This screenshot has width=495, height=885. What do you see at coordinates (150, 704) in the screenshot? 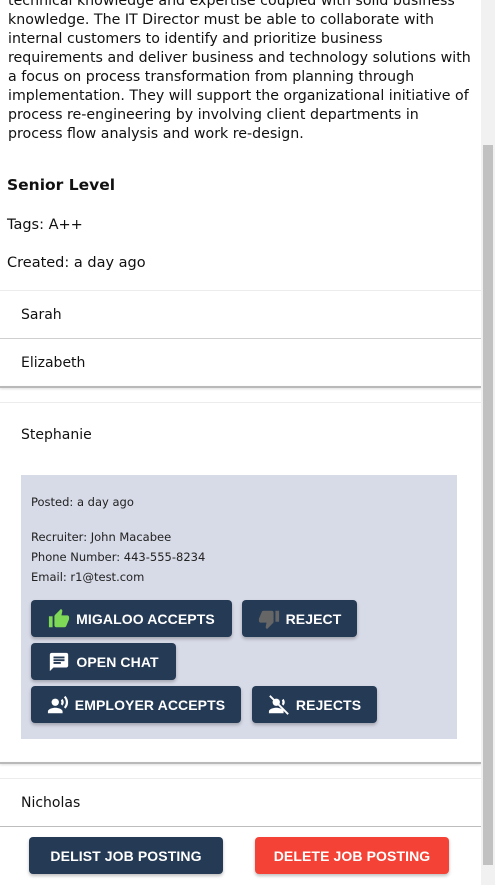
I see `employer-accepts-label: EMPLOYER ACCEPTS` at bounding box center [150, 704].